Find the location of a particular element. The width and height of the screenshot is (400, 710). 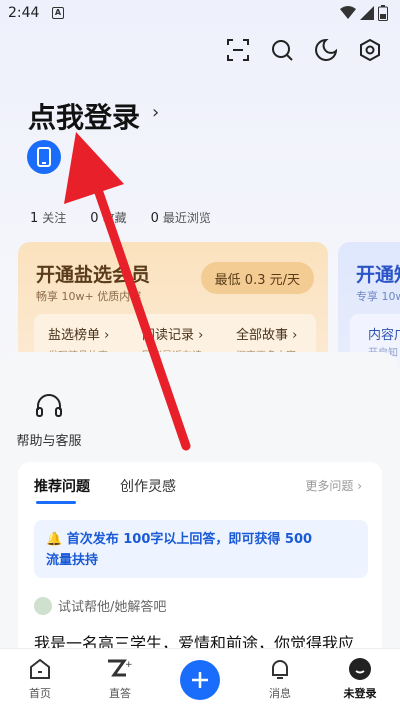

vip-link-title: 盐选榜单 › is located at coordinates (79, 335).